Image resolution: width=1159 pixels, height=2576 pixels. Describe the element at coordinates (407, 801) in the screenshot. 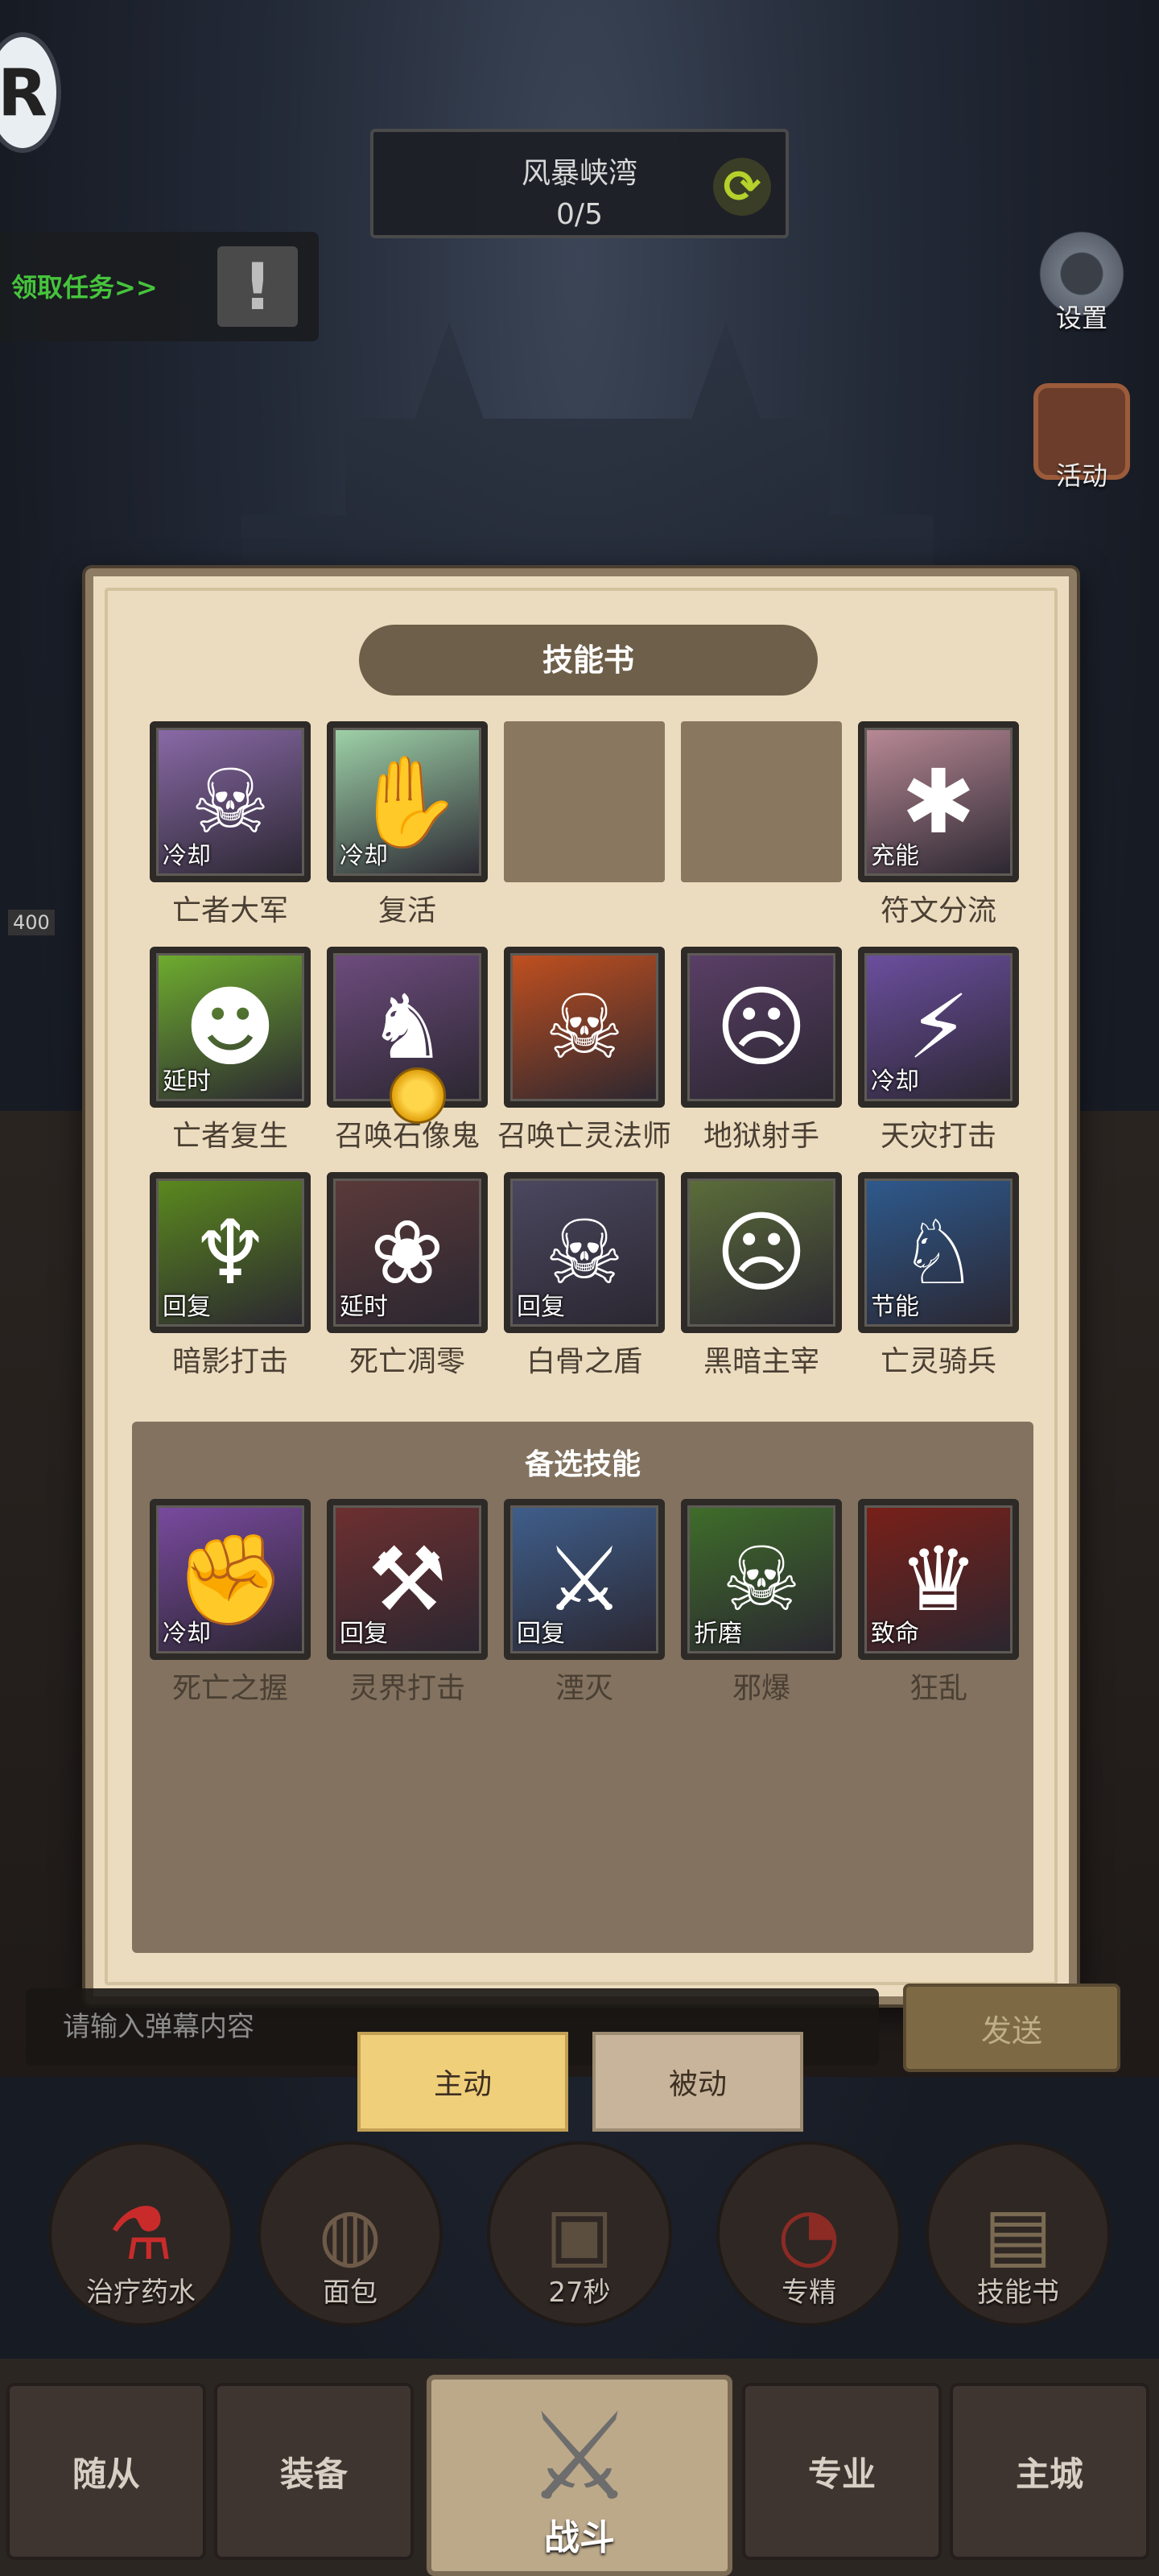

I see `skill-icon: ✋ 冷却` at that location.